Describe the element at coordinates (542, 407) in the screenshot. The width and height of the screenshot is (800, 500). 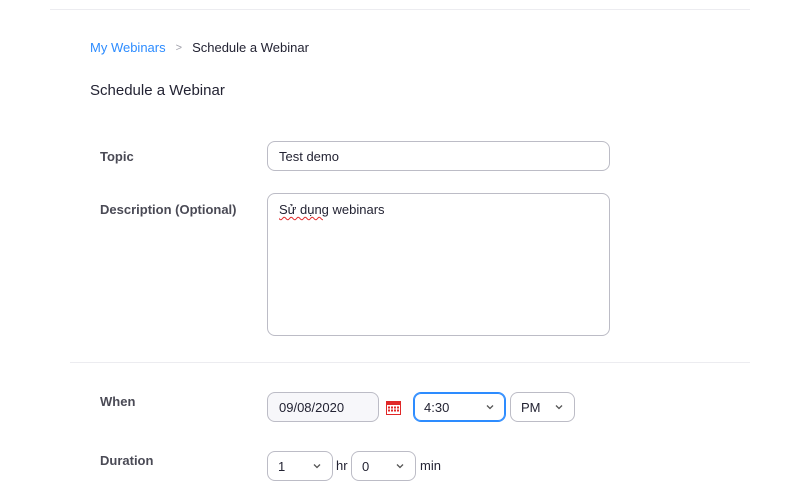
I see `ampm-select: PM` at that location.